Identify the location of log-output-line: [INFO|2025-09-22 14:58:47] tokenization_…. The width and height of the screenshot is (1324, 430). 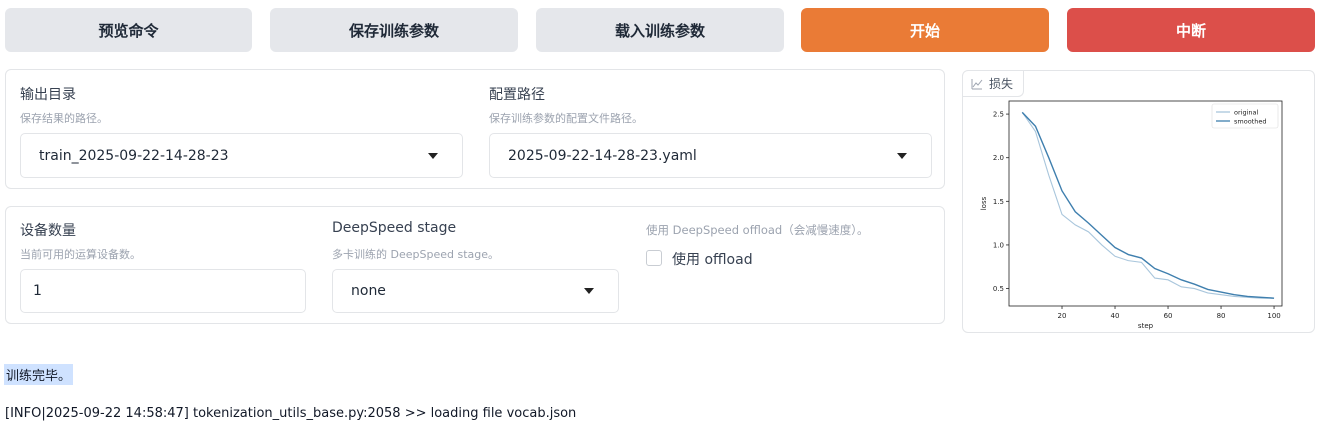
(291, 413).